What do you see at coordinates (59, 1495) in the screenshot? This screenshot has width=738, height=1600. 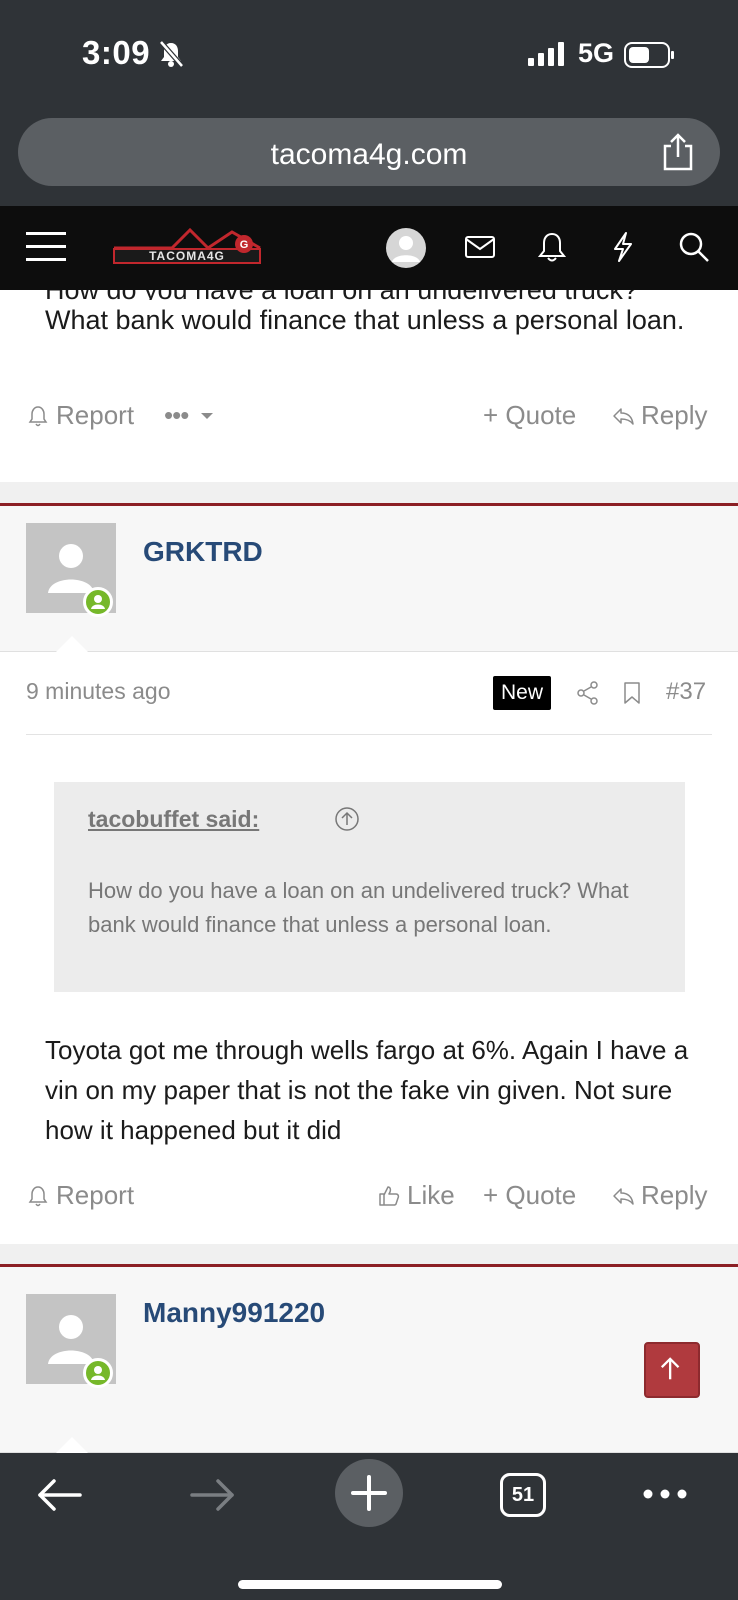 I see `back-arrow-icon` at bounding box center [59, 1495].